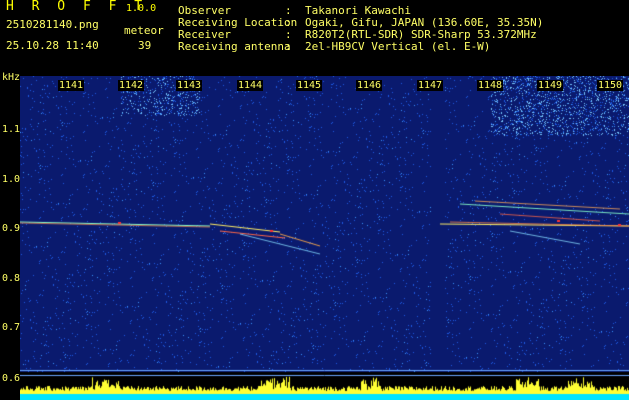 The height and width of the screenshot is (400, 629). I want to click on info-colon: :, so click(288, 46).